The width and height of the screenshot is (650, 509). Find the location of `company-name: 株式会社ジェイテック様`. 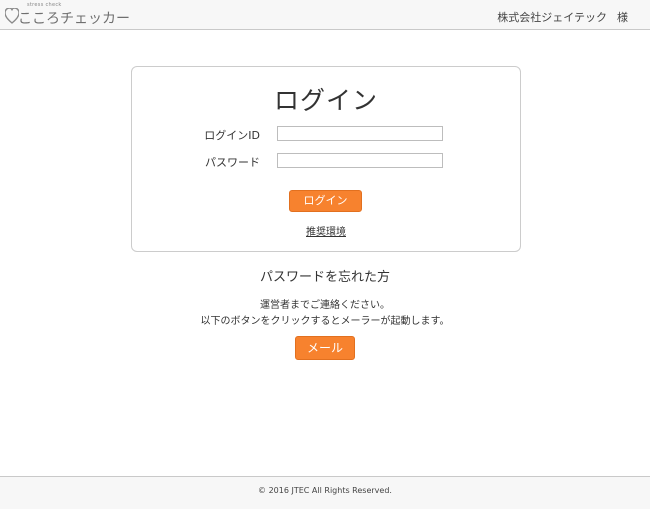

company-name: 株式会社ジェイテック様 is located at coordinates (562, 17).